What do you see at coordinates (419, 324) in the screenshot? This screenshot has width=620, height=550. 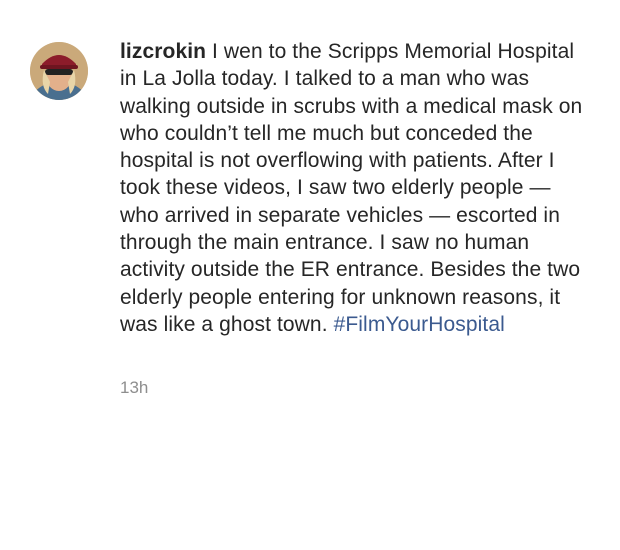 I see `hashtag-link: #FilmYourHospital` at bounding box center [419, 324].